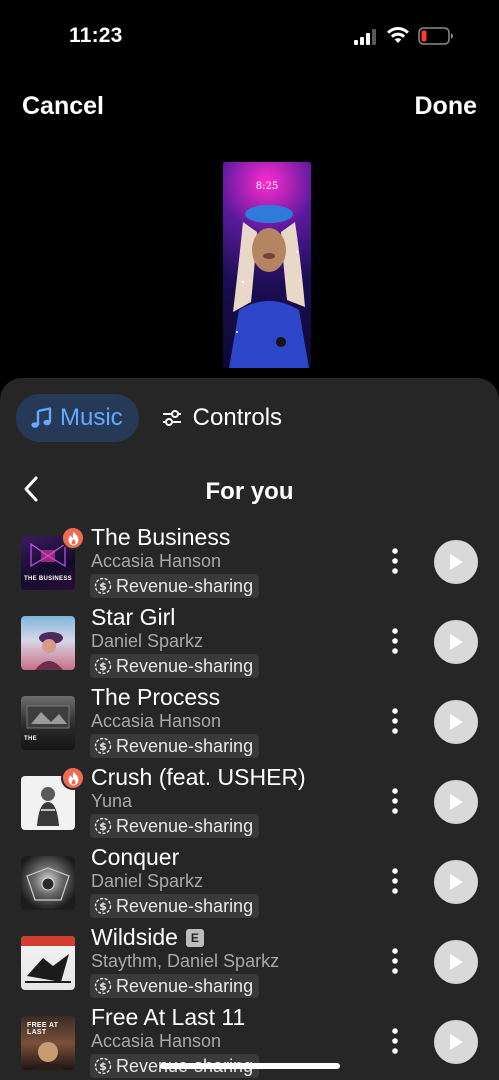 The width and height of the screenshot is (499, 1080). I want to click on tab-controls: Controls, so click(221, 418).